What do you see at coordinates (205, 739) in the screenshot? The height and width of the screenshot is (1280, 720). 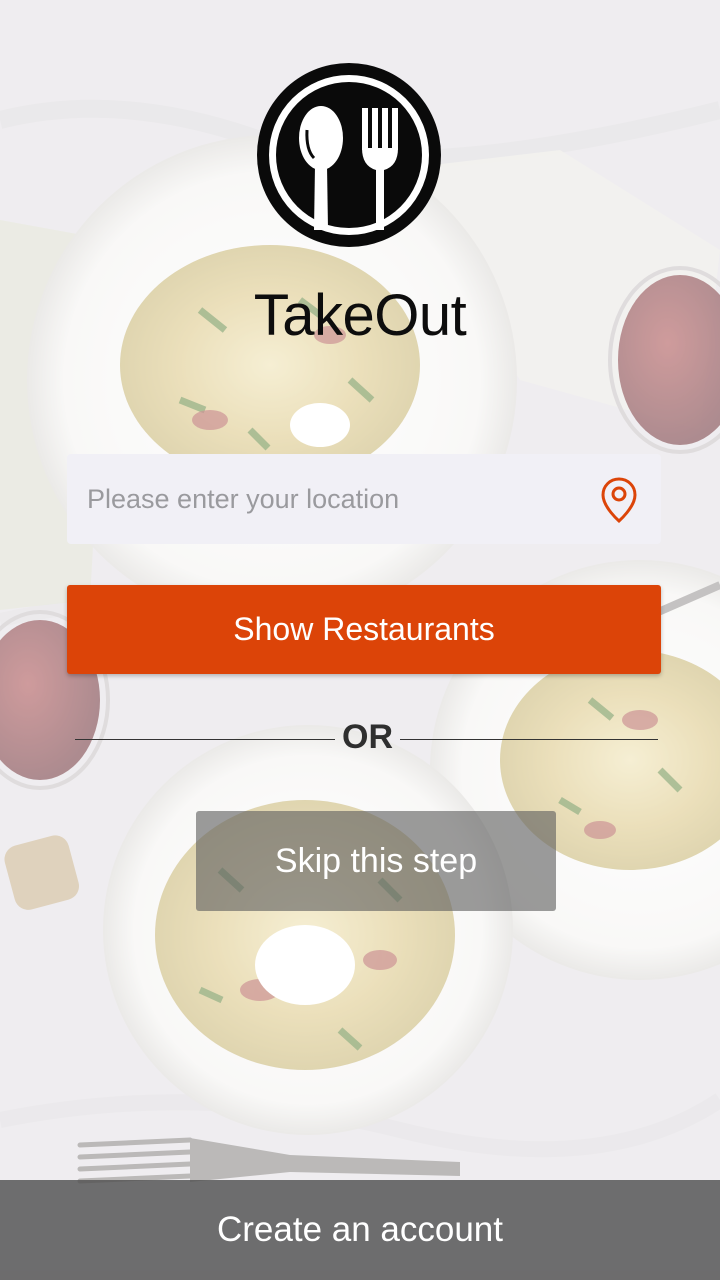 I see `or-divider-left` at bounding box center [205, 739].